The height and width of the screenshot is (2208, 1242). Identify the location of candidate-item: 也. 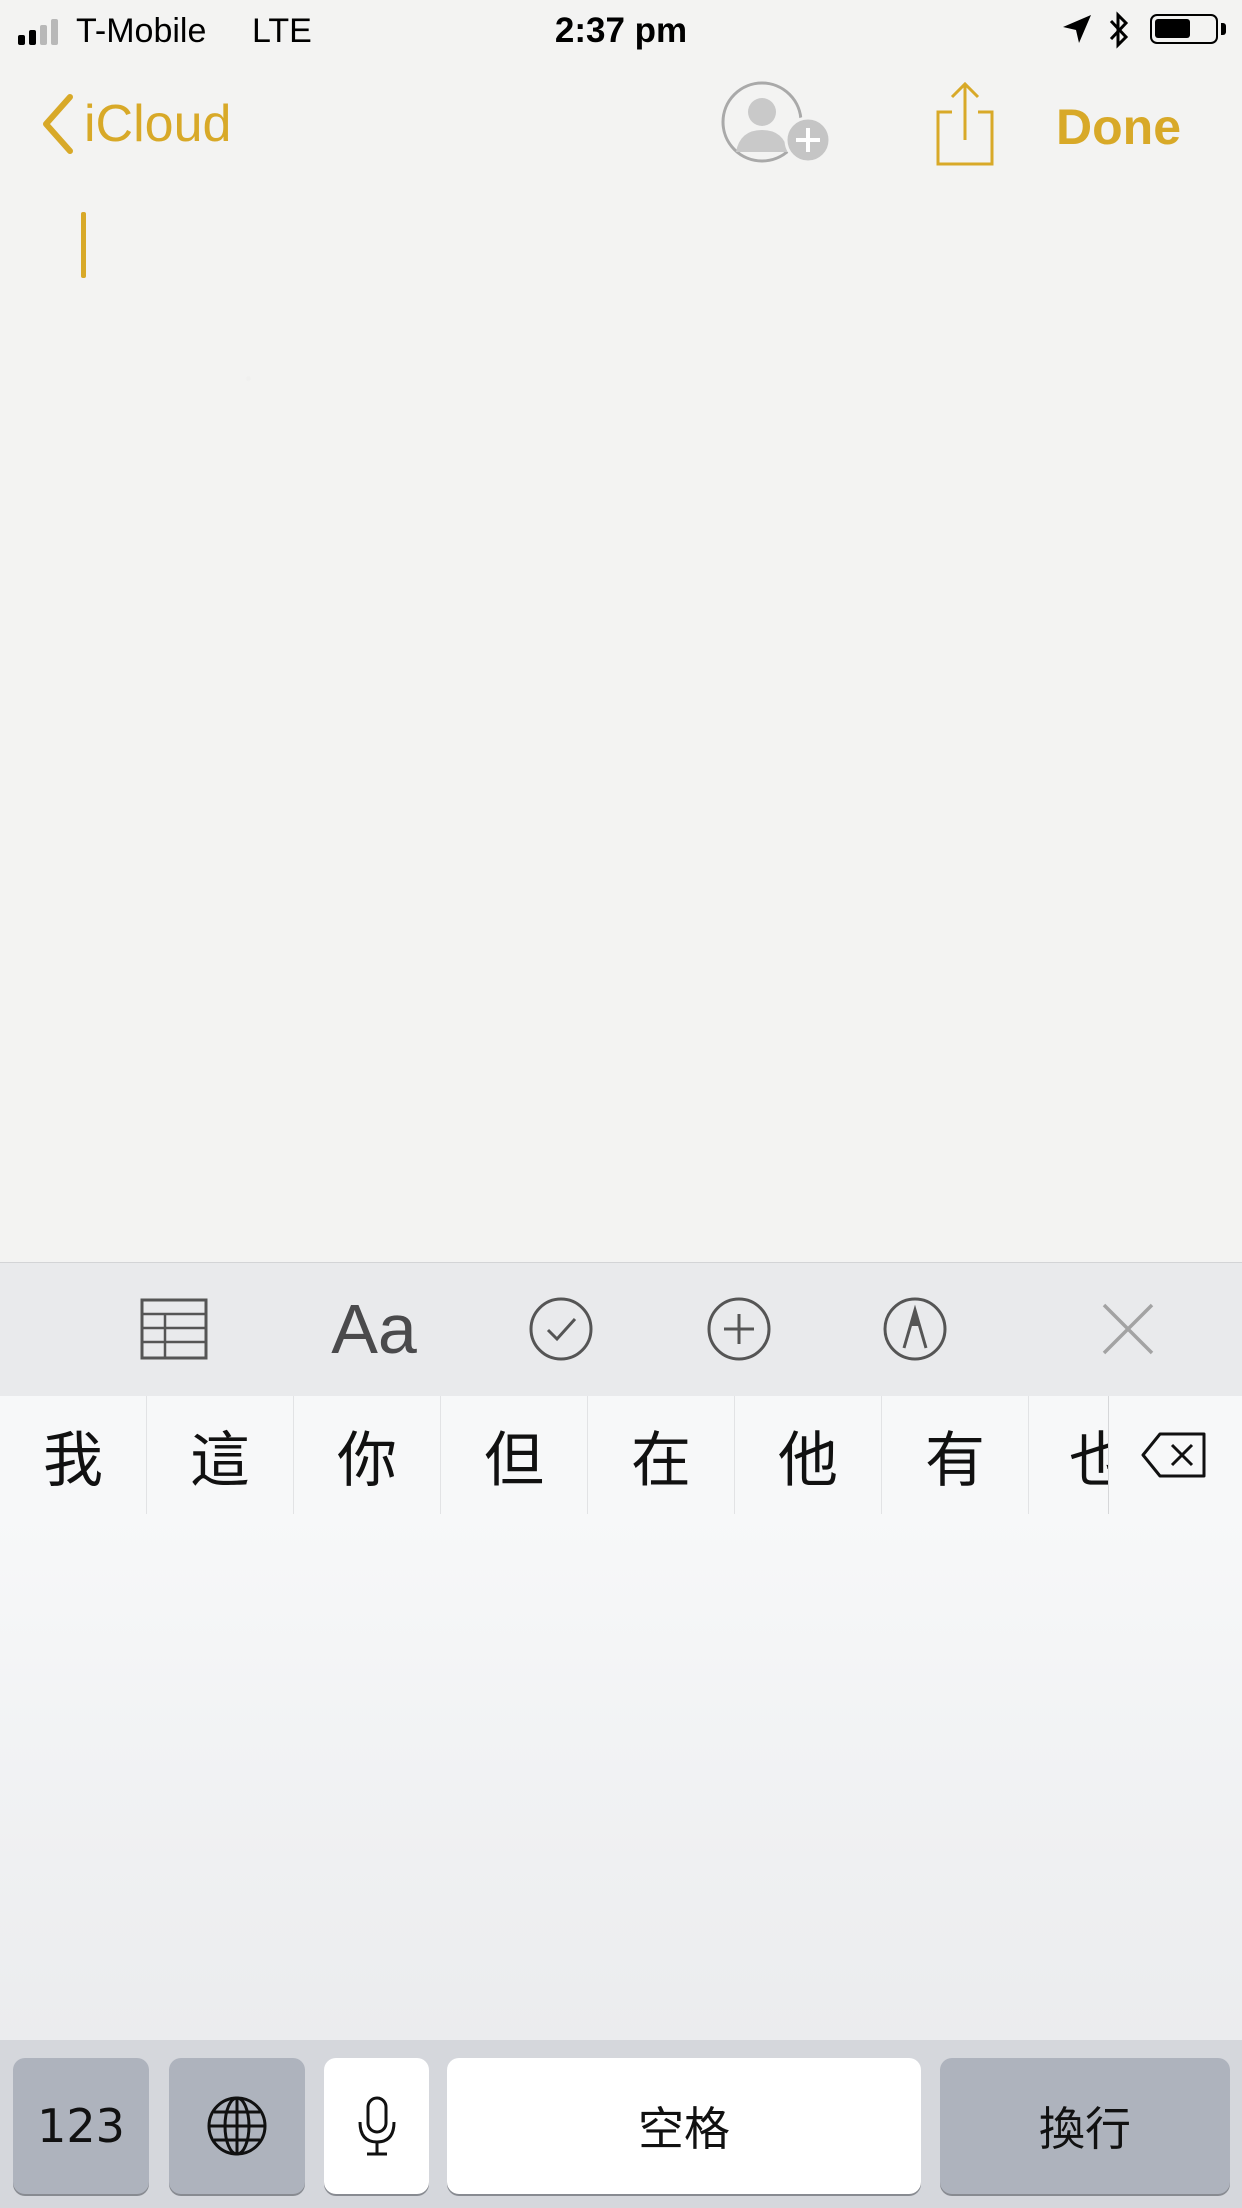
(1069, 1455).